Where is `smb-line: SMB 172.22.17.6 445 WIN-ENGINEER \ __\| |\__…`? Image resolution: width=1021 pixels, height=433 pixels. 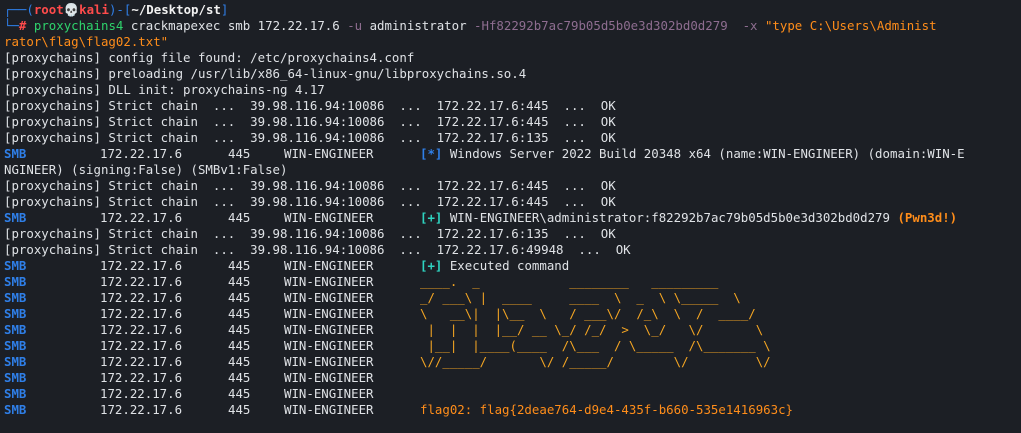 smb-line: SMB 172.22.17.6 445 WIN-ENGINEER \ __\| |\__… is located at coordinates (512, 314).